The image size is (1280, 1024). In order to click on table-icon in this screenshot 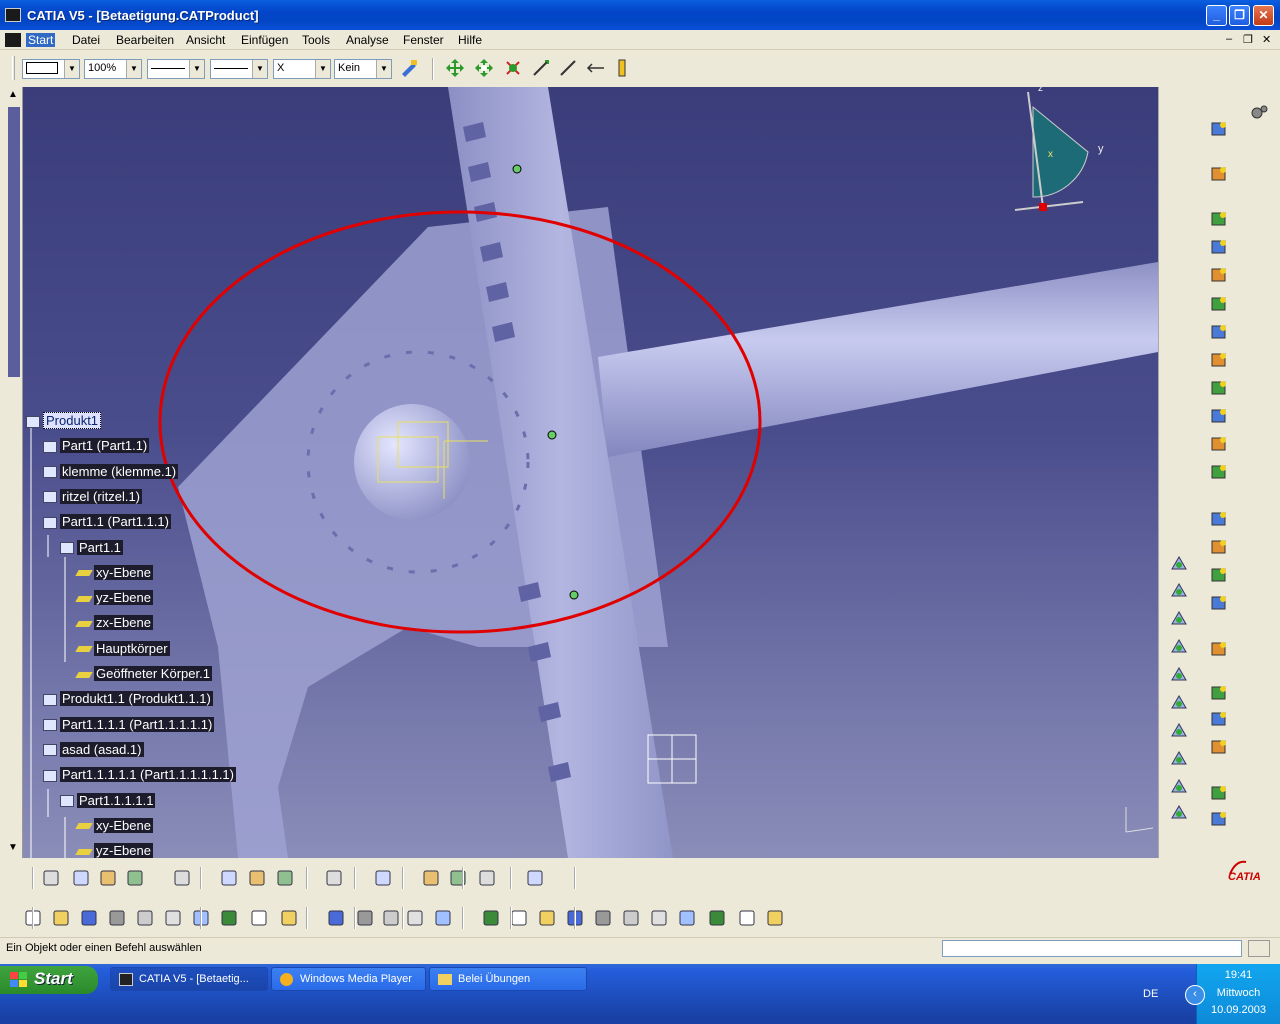, I will do `click(415, 918)`.